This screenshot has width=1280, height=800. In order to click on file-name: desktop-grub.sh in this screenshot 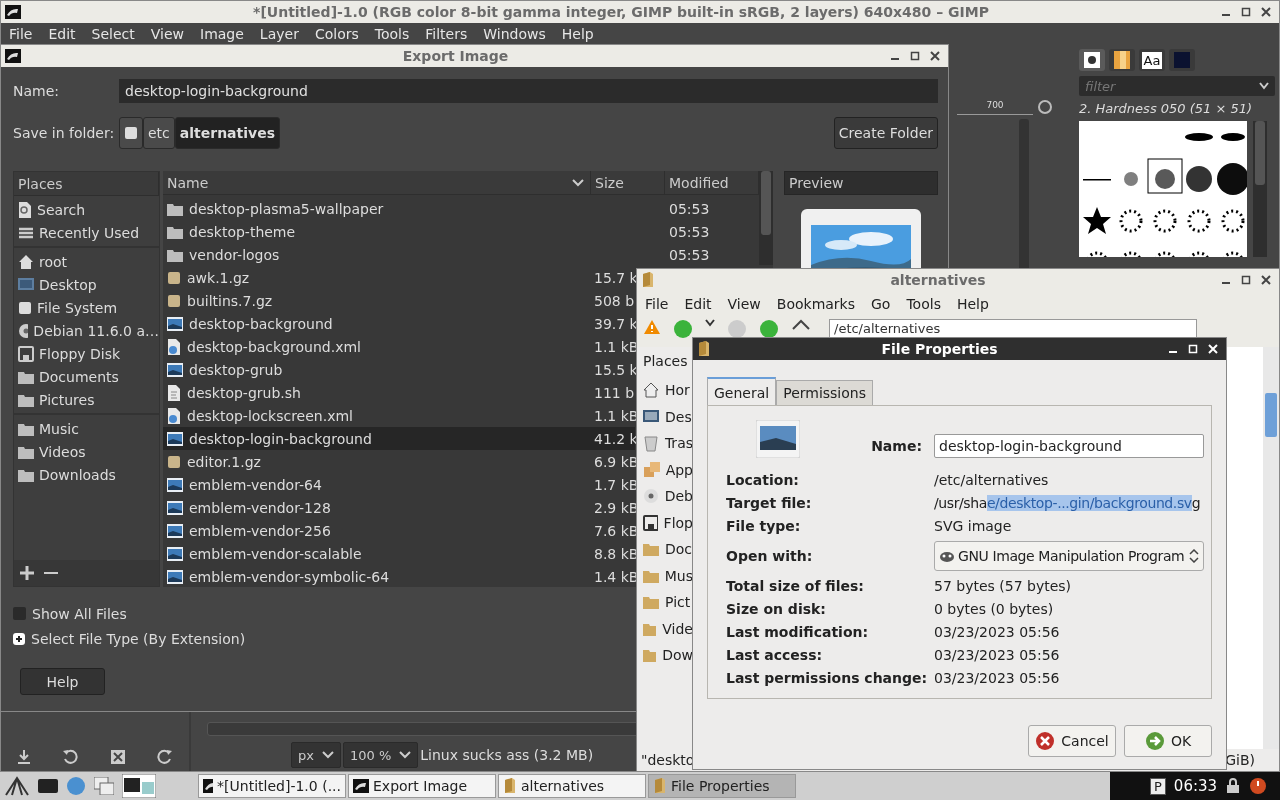, I will do `click(377, 392)`.